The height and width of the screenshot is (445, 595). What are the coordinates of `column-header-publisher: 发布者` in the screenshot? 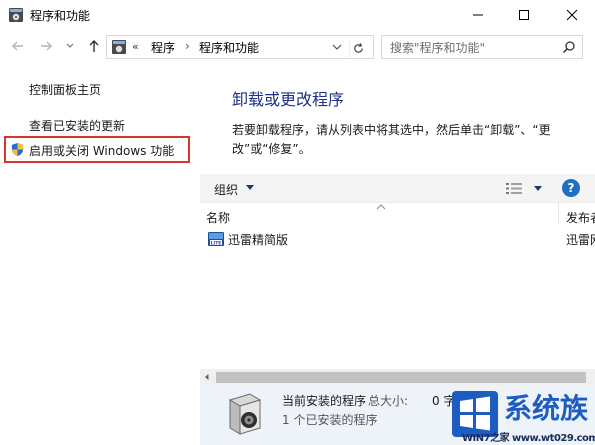 It's located at (580, 217).